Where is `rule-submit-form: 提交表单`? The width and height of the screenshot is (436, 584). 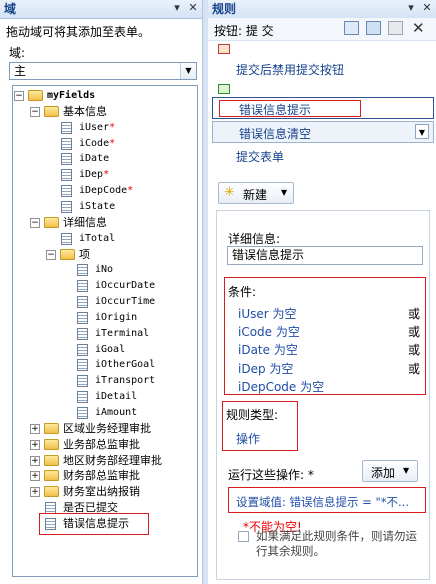 rule-submit-form: 提交表单 is located at coordinates (260, 156).